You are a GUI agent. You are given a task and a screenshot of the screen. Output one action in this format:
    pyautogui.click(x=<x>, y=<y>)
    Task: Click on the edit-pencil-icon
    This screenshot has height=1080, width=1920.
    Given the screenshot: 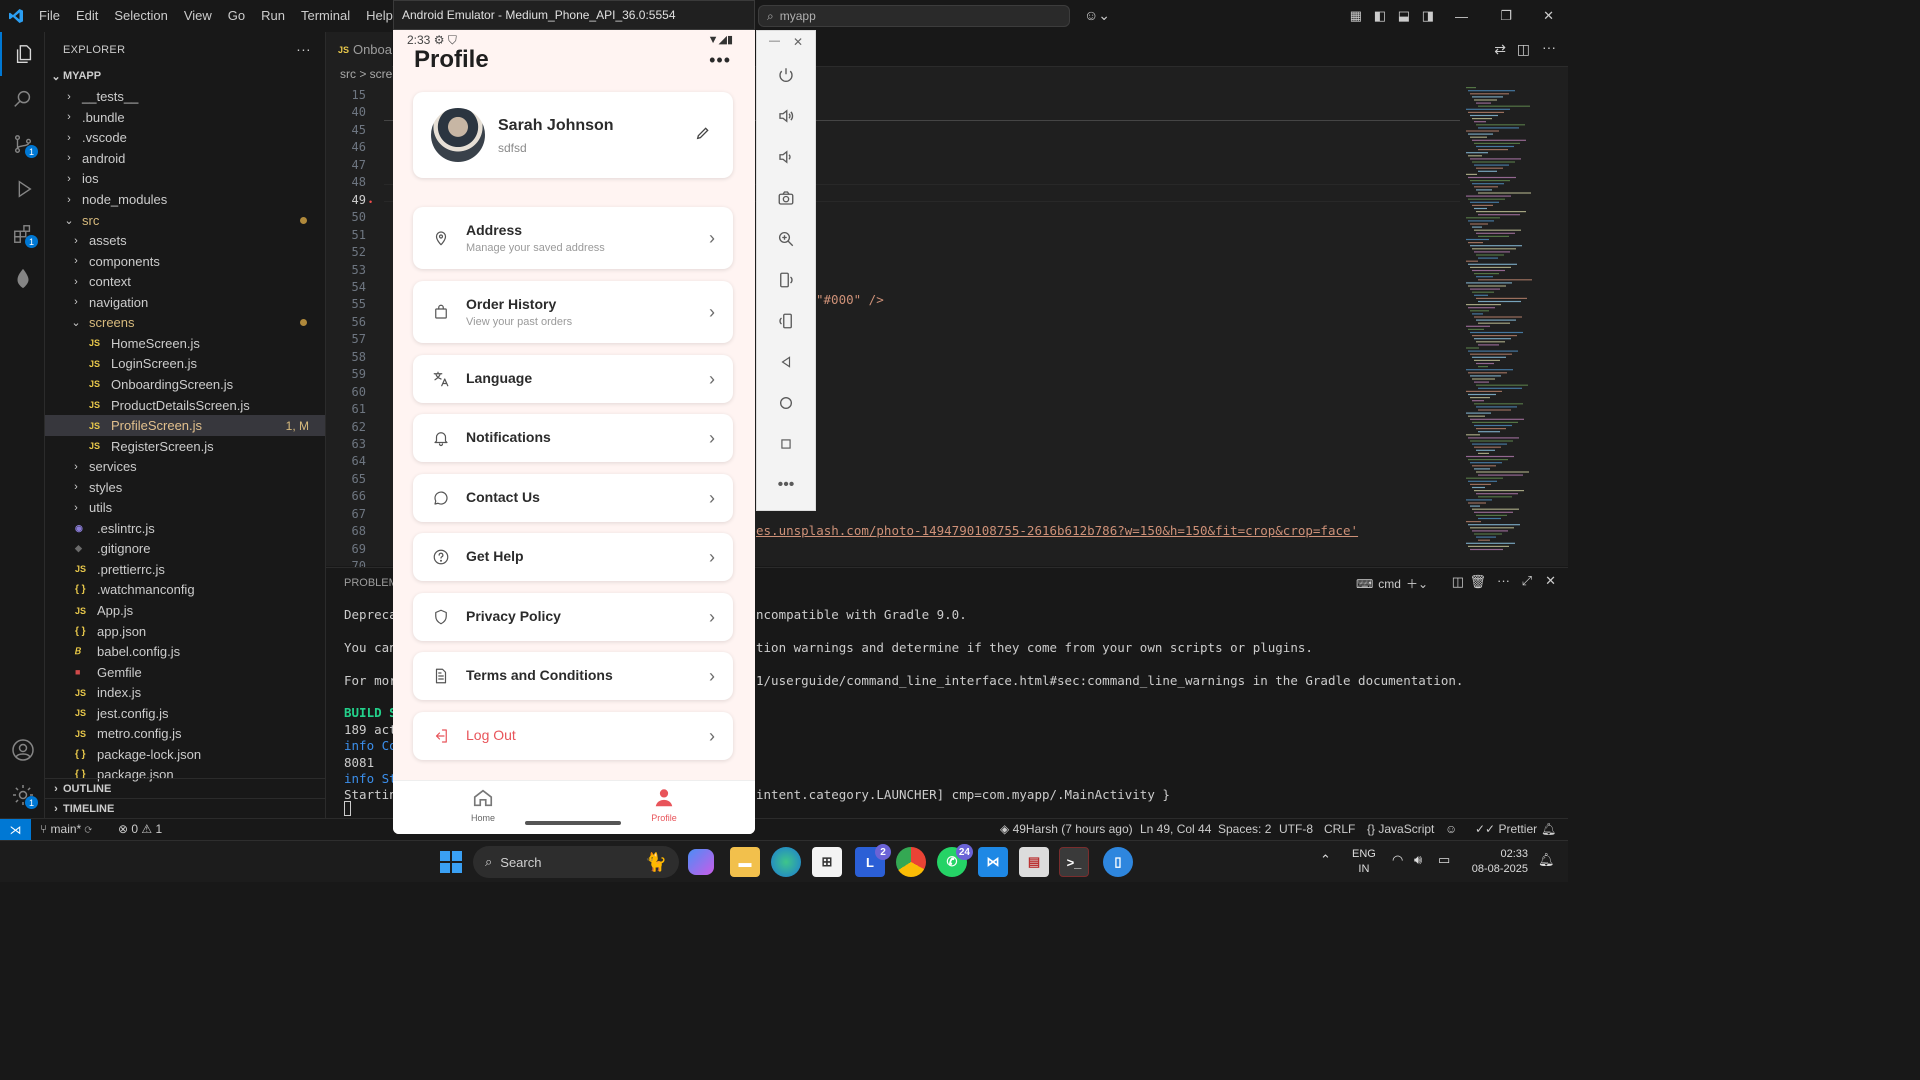 What is the action you would take?
    pyautogui.click(x=703, y=135)
    